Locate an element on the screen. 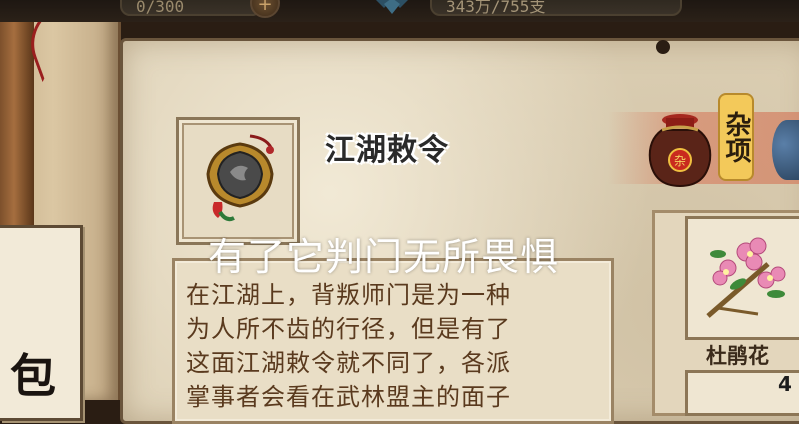 The width and height of the screenshot is (799, 424). inventory-item-name: 杜鹃花 is located at coordinates (737, 356).